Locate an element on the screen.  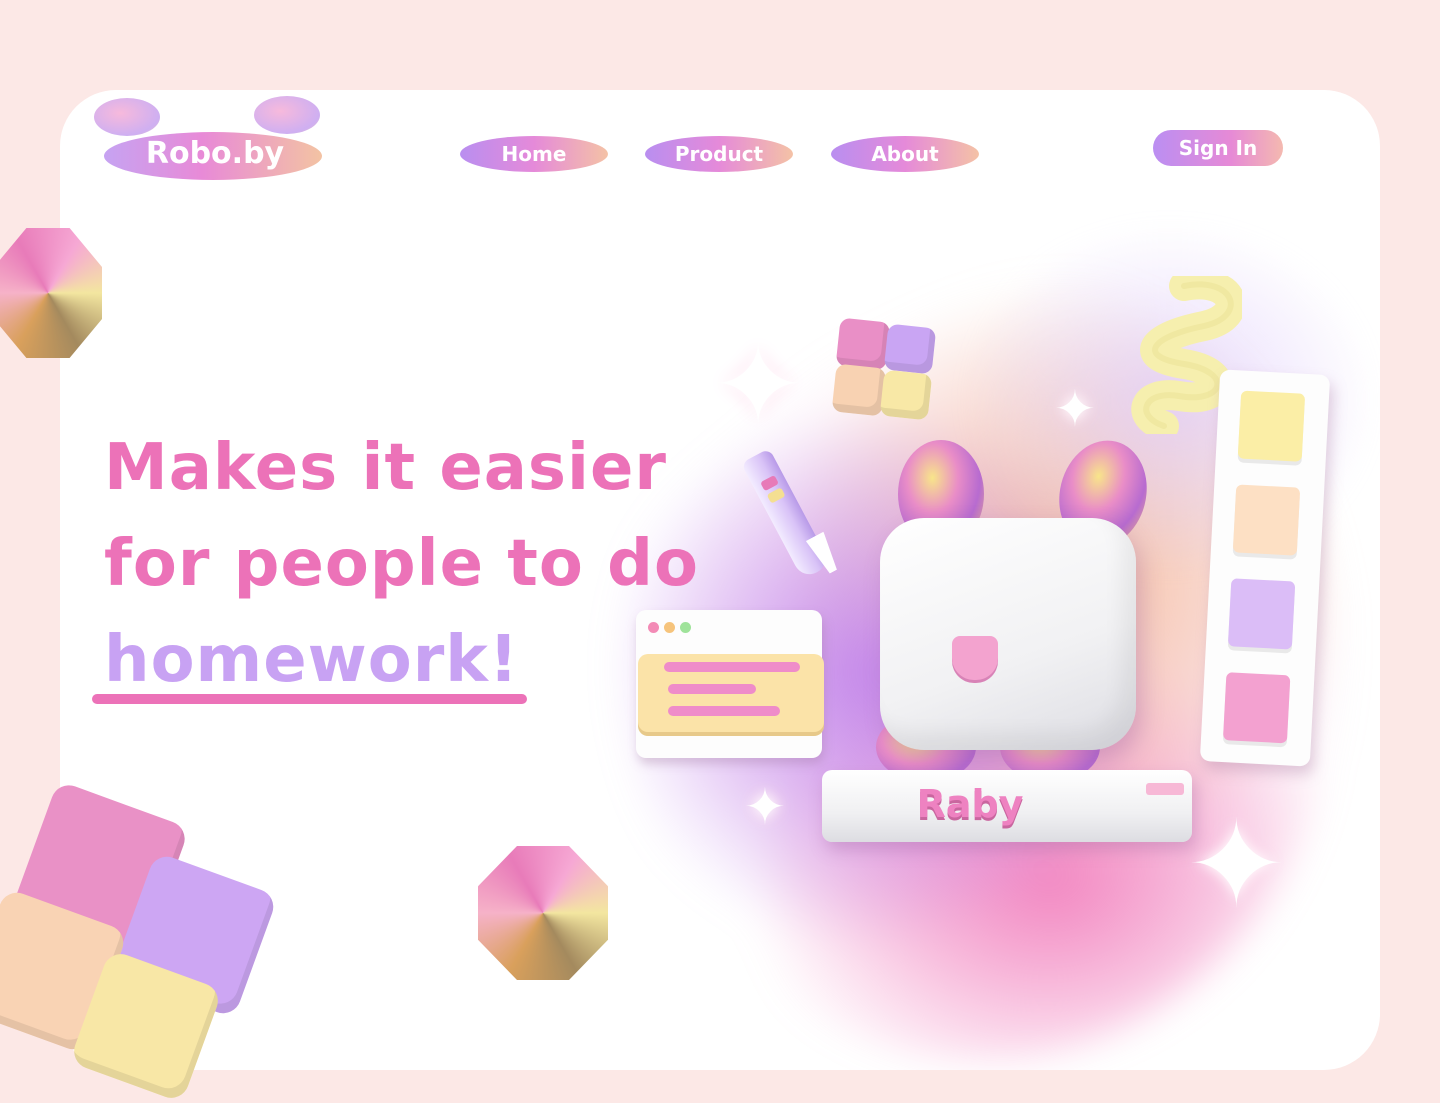
highlight-wrapper: homework! is located at coordinates (310, 660).